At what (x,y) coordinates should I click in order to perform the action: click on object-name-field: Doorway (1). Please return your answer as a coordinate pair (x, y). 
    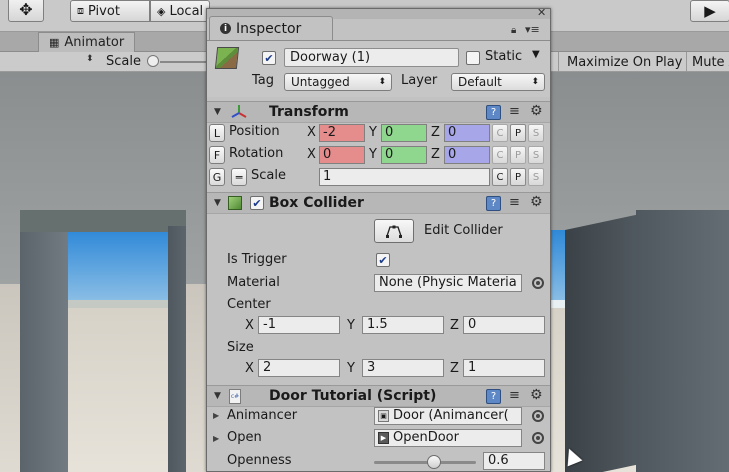
    Looking at the image, I should click on (371, 57).